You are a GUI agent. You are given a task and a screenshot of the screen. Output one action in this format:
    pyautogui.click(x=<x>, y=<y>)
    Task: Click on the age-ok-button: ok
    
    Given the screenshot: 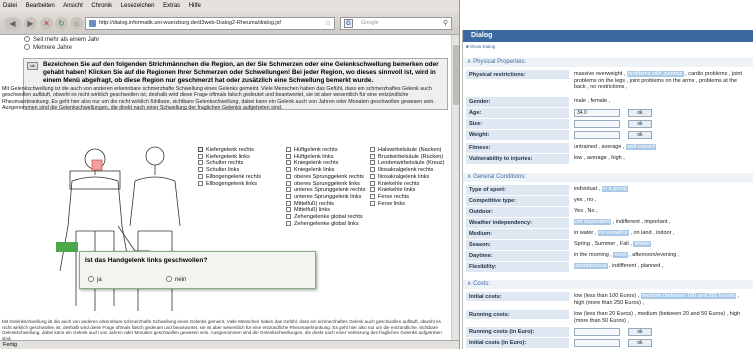 What is the action you would take?
    pyautogui.click(x=640, y=113)
    